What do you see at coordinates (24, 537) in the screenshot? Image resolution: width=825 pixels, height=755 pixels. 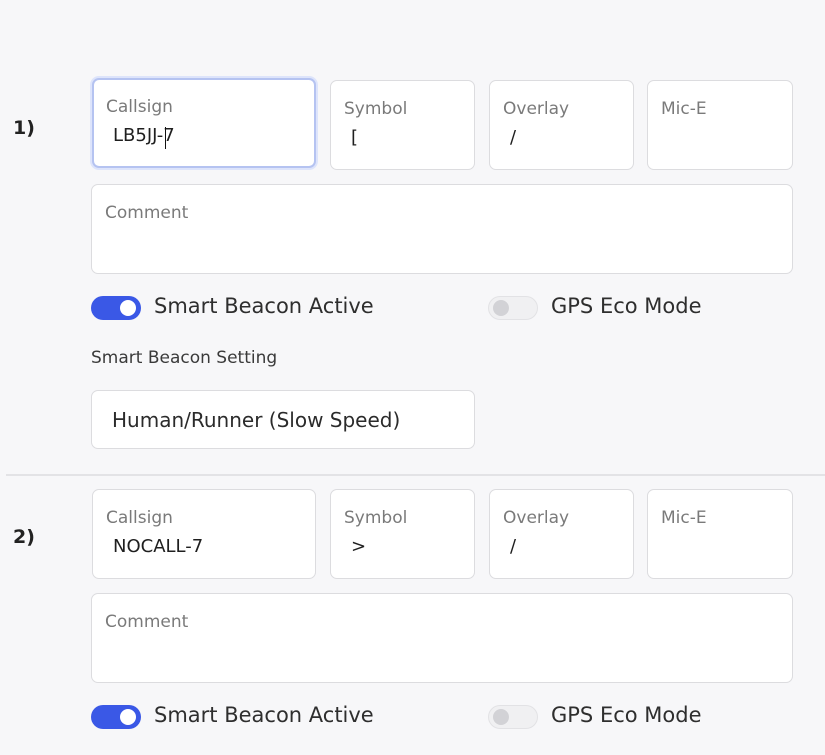 I see `beacon-index-label: 2)` at bounding box center [24, 537].